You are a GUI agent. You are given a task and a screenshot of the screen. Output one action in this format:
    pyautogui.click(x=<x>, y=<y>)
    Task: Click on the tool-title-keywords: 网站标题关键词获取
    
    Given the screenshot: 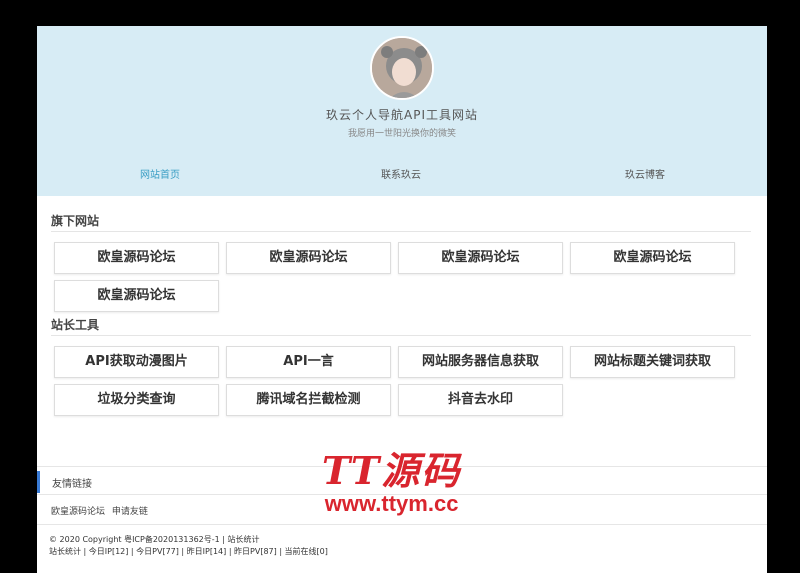 What is the action you would take?
    pyautogui.click(x=652, y=362)
    